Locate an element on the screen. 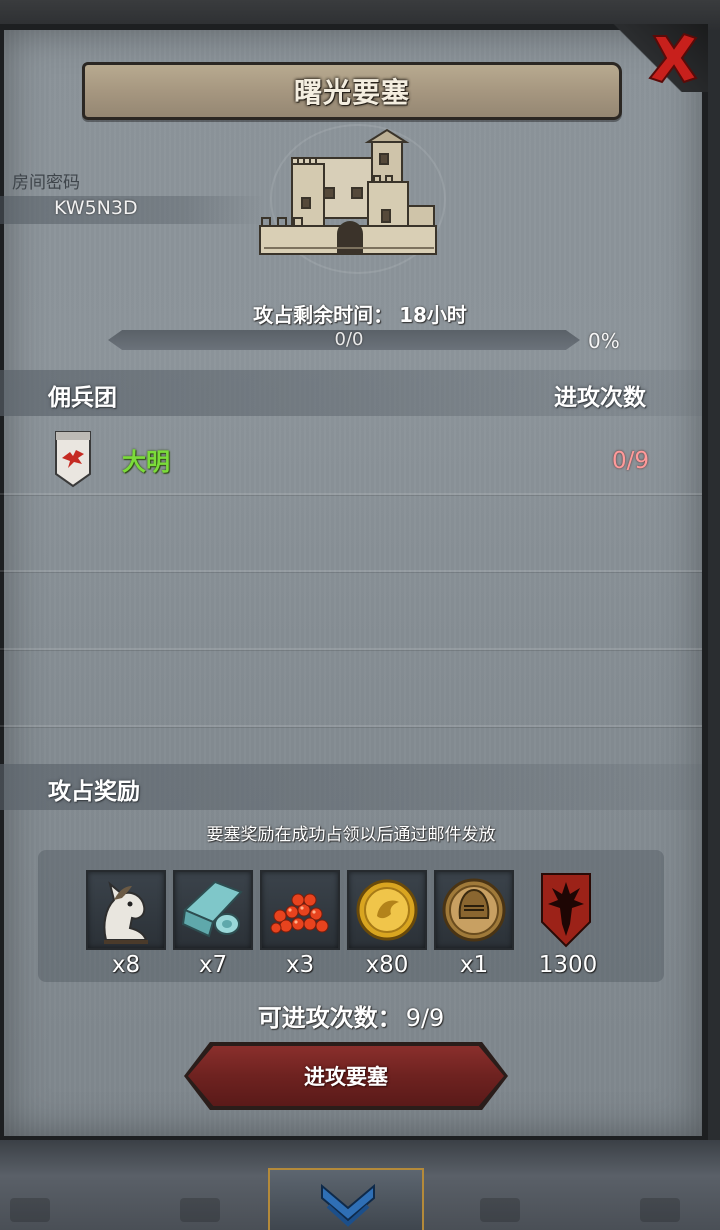 This screenshot has height=1230, width=720. siege-progress-text: 0/0 is located at coordinates (349, 339).